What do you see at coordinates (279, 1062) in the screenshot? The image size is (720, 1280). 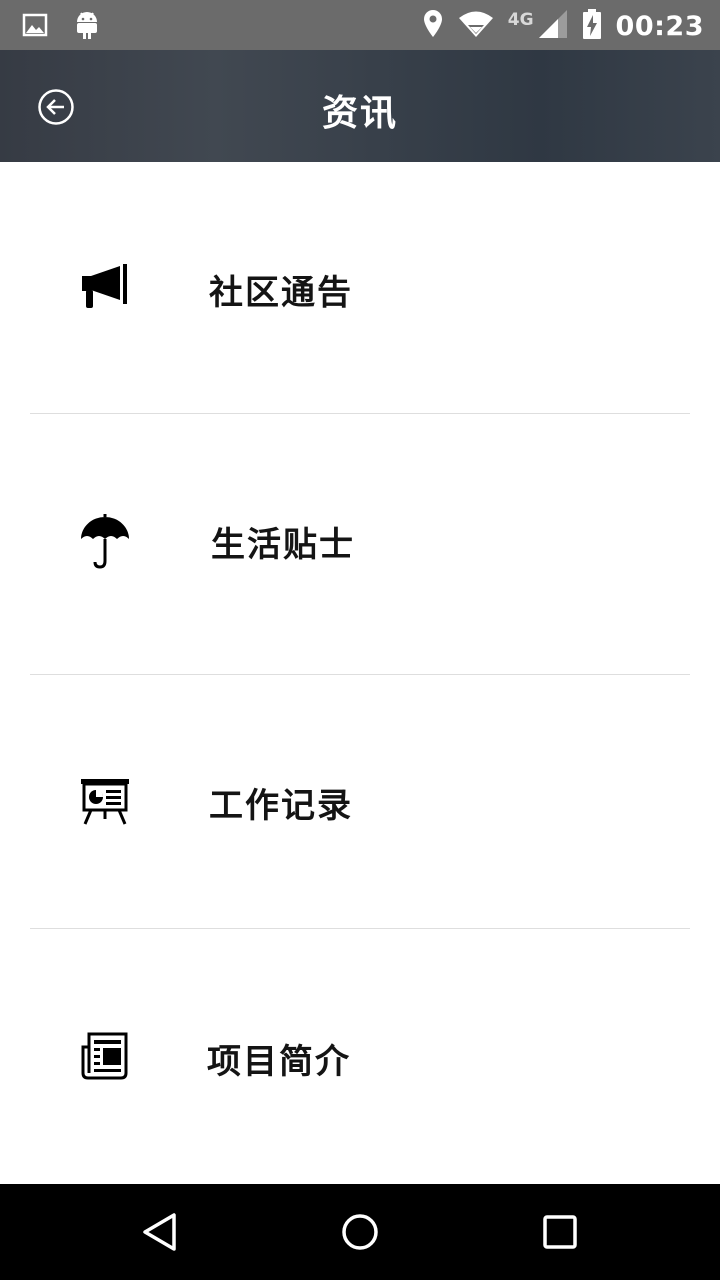 I see `menu-item-label: 项目简介` at bounding box center [279, 1062].